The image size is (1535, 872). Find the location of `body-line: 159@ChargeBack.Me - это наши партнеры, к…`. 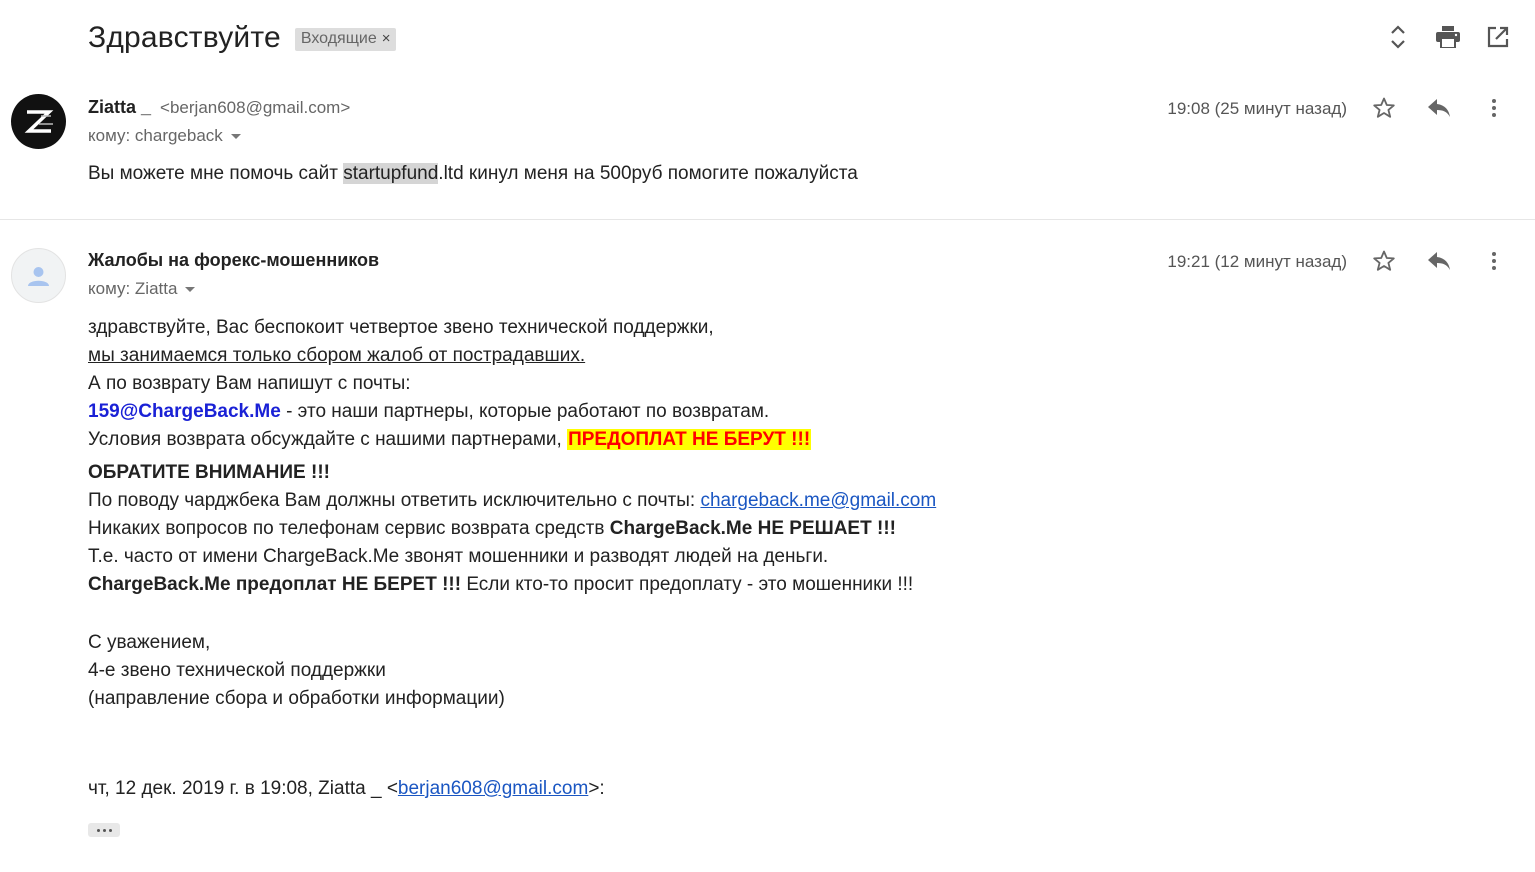

body-line: 159@ChargeBack.Me - это наши партнеры, к… is located at coordinates (512, 412).